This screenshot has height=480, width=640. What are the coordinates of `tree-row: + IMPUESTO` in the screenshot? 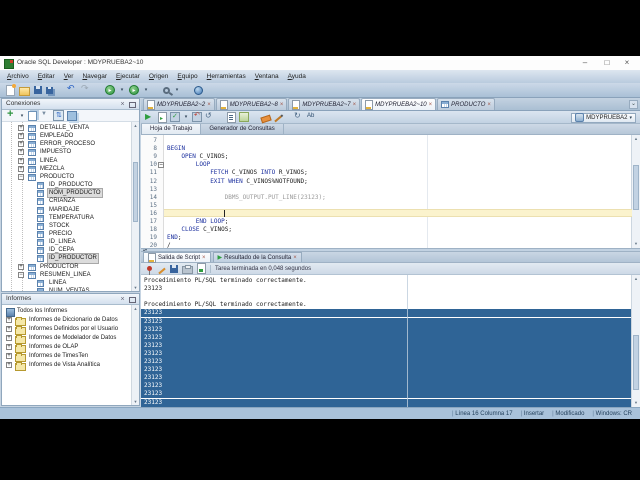 It's located at (67, 152).